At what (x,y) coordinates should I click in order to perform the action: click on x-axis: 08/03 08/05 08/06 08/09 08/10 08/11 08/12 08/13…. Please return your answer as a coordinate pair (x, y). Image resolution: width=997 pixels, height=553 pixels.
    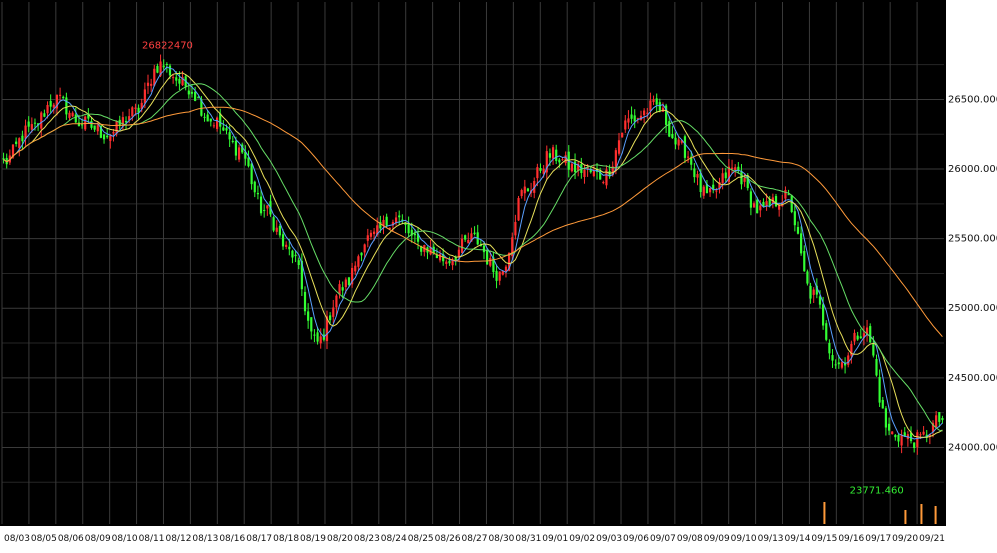
    Looking at the image, I should click on (473, 539).